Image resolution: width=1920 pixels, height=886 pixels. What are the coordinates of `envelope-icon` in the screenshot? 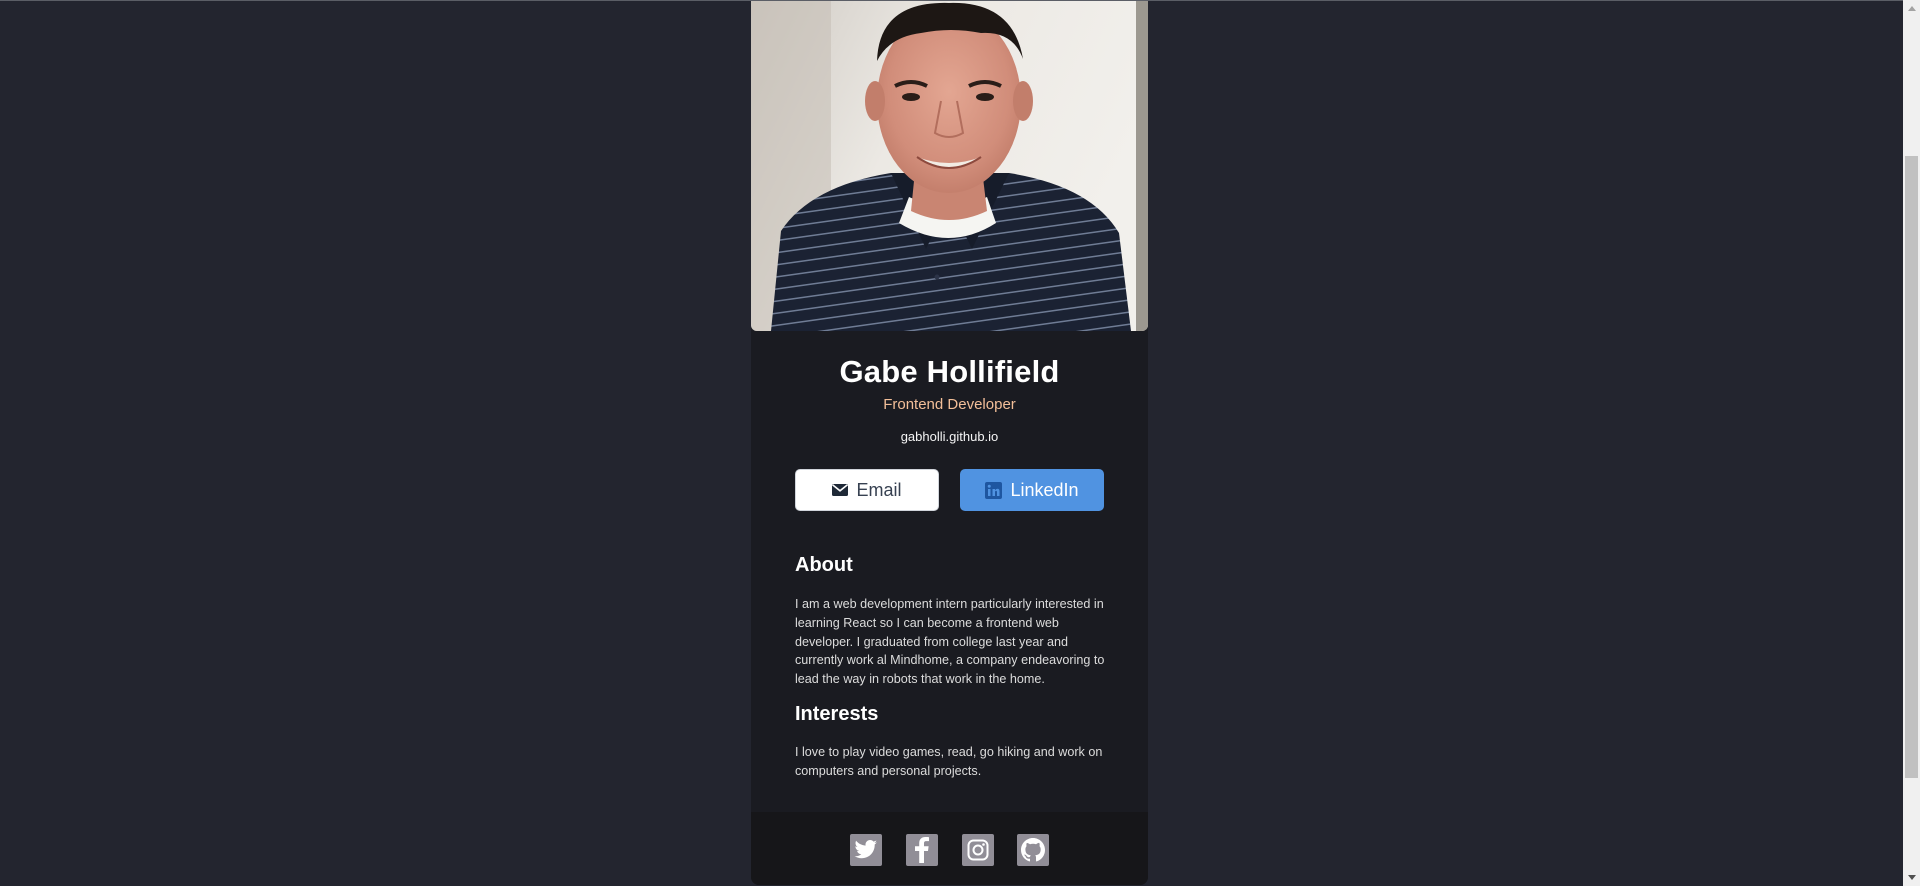 It's located at (840, 490).